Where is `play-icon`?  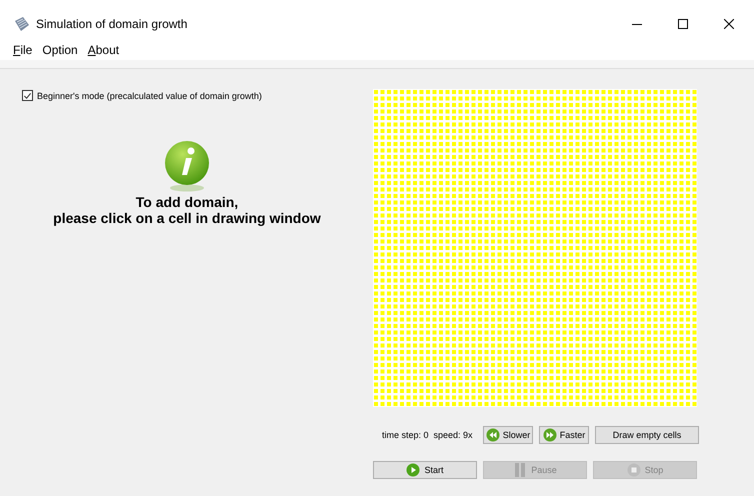 play-icon is located at coordinates (413, 470).